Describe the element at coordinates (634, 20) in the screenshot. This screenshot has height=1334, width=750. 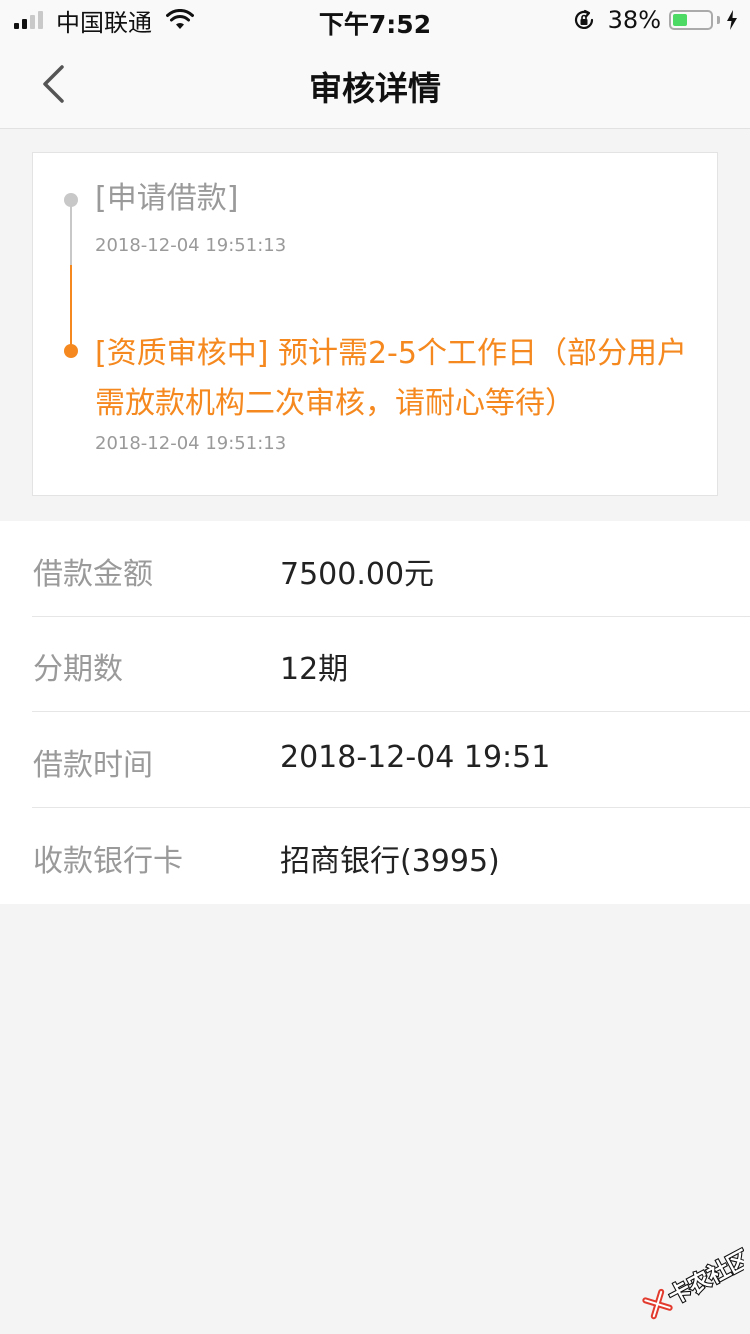
I see `battery-percent: 38%` at that location.